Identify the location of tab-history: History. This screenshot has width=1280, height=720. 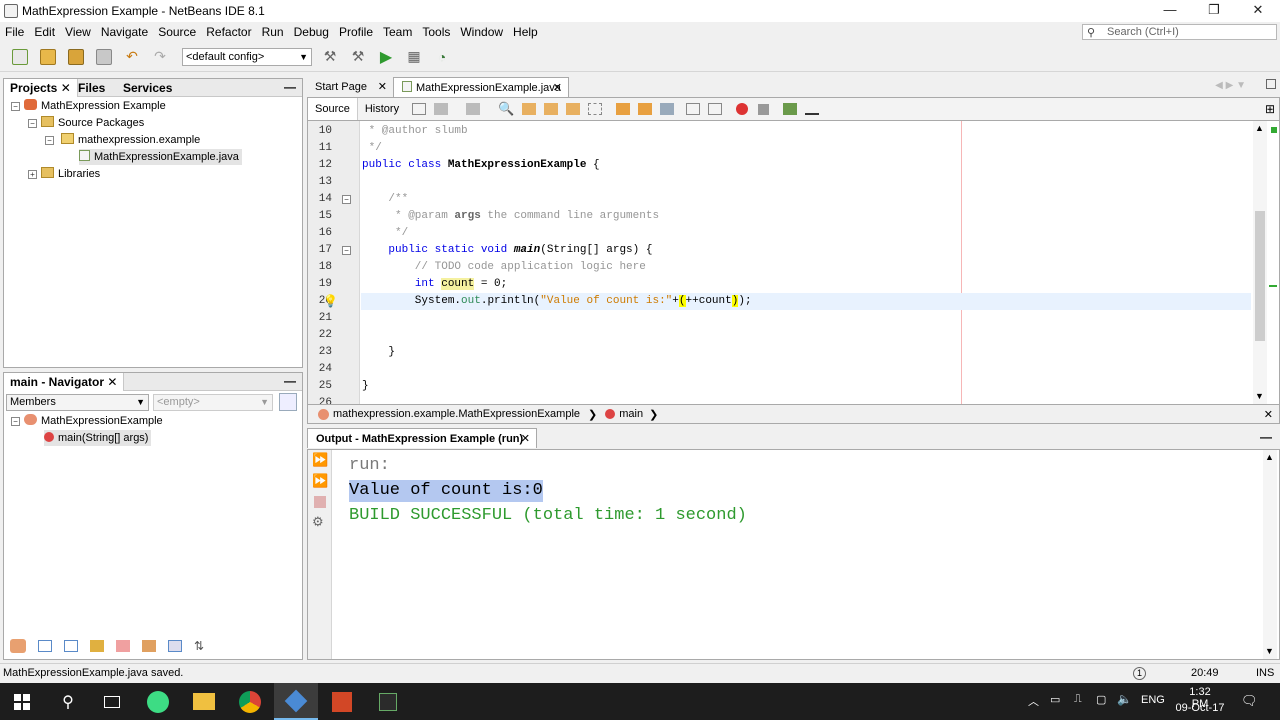
(382, 109).